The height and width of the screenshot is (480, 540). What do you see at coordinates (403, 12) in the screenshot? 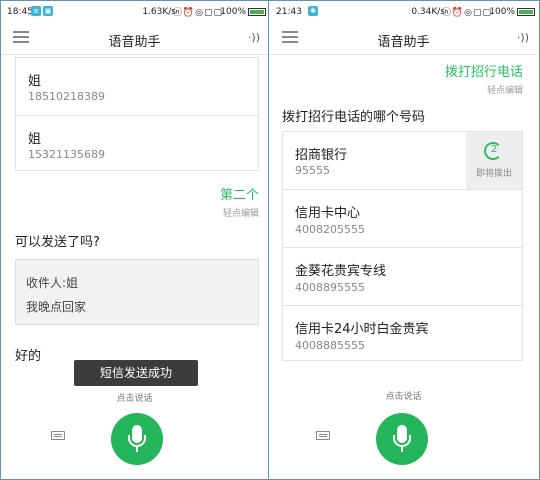
I see `status-bar: 21:43 ✱ 0.34K/s ⓝ⏰◎▢▢ 100%` at bounding box center [403, 12].